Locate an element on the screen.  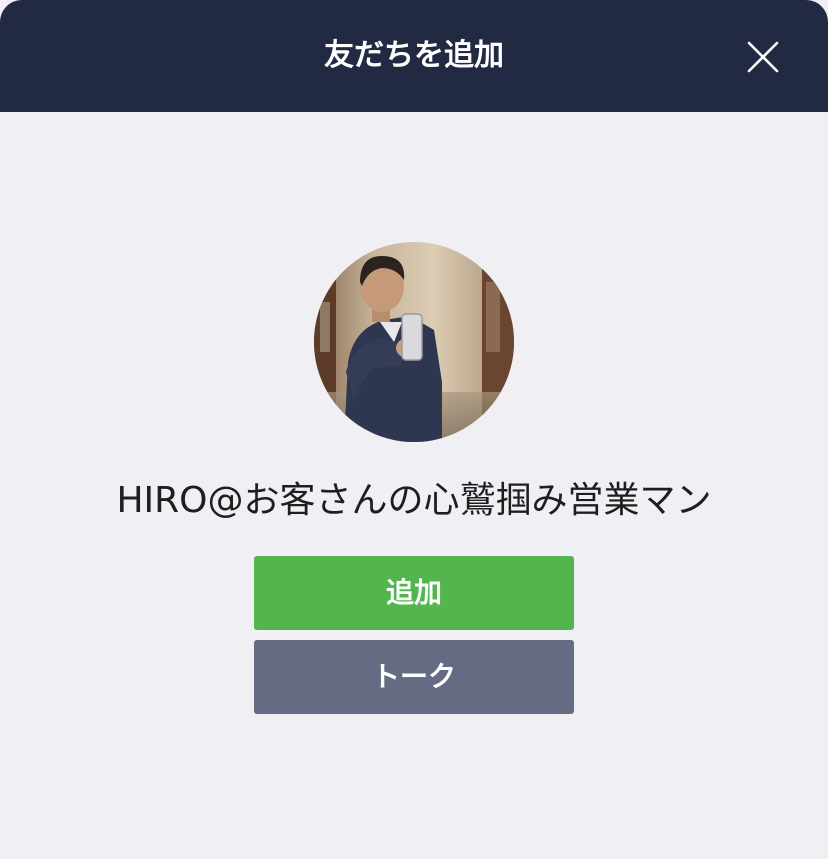
add-friend-button: 追加 is located at coordinates (414, 593).